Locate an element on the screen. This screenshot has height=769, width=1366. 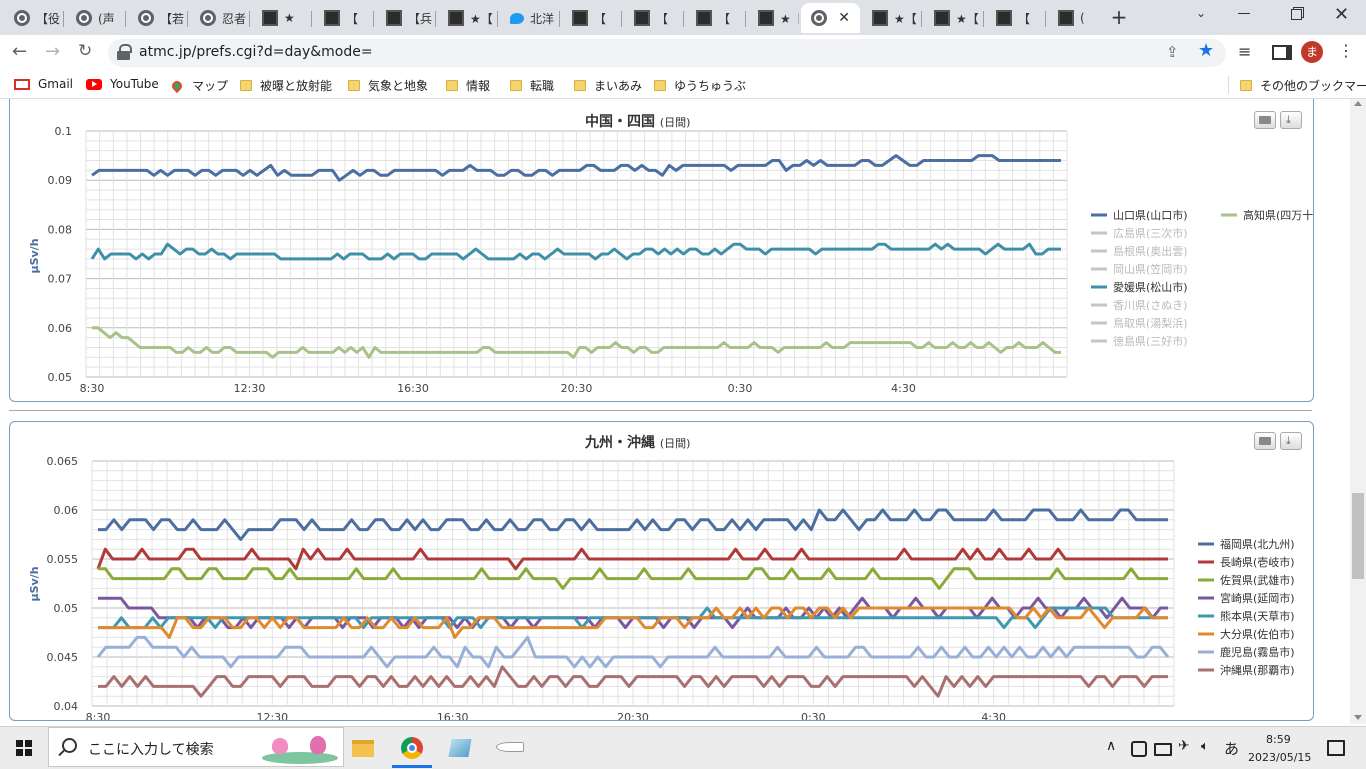
clock-date: 2023/05/15 is located at coordinates (1279, 757).